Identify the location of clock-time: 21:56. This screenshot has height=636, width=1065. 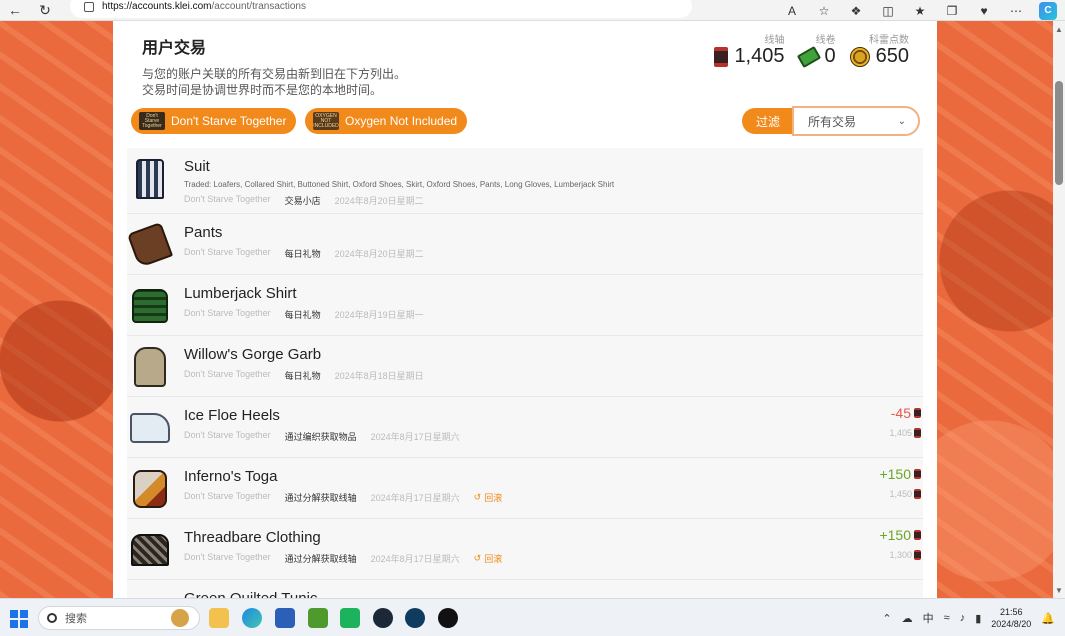
(1011, 612).